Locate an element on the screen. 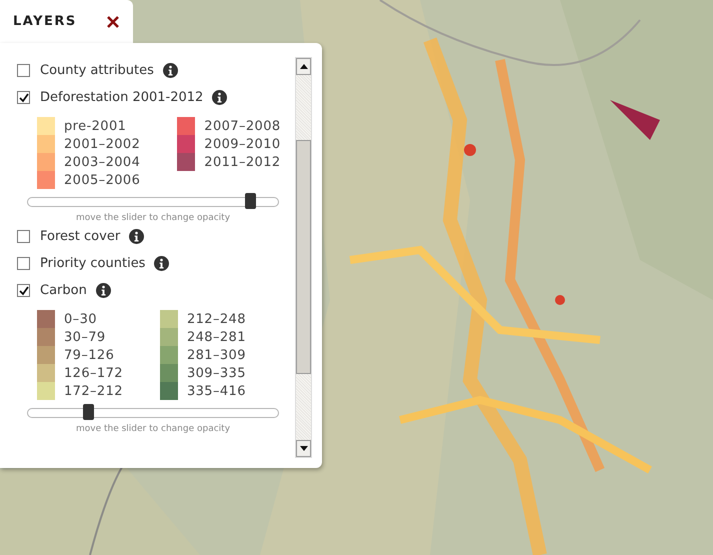 The width and height of the screenshot is (713, 555). layer-name: County attributes is located at coordinates (97, 70).